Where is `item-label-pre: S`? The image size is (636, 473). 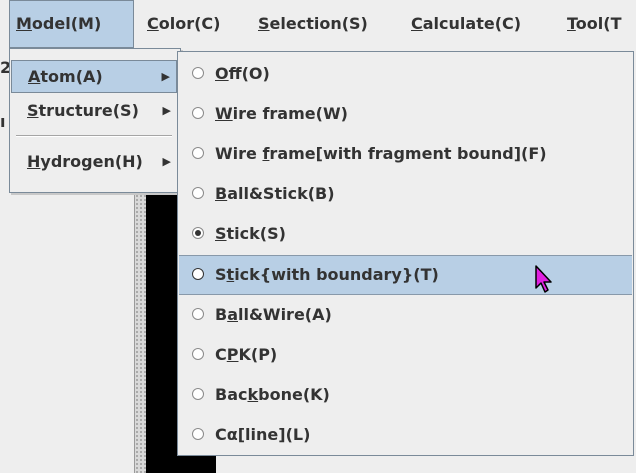
item-label-pre: S is located at coordinates (221, 274).